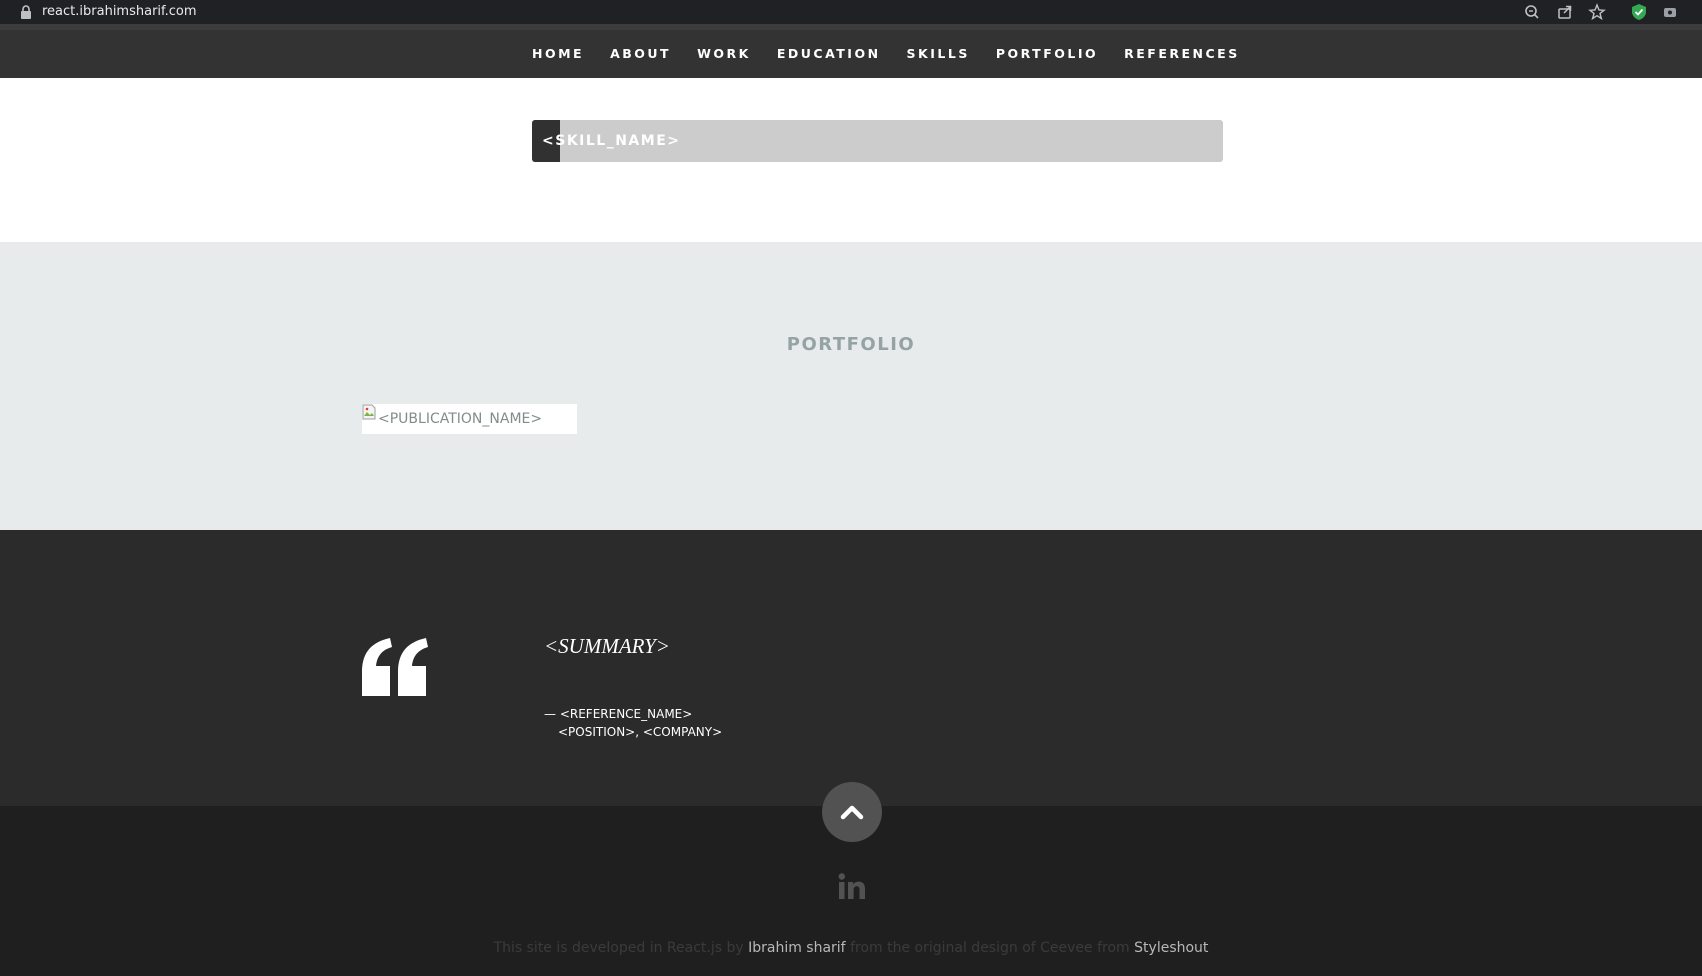  I want to click on reference-name: — <REFERENCE_NAME>, so click(618, 714).